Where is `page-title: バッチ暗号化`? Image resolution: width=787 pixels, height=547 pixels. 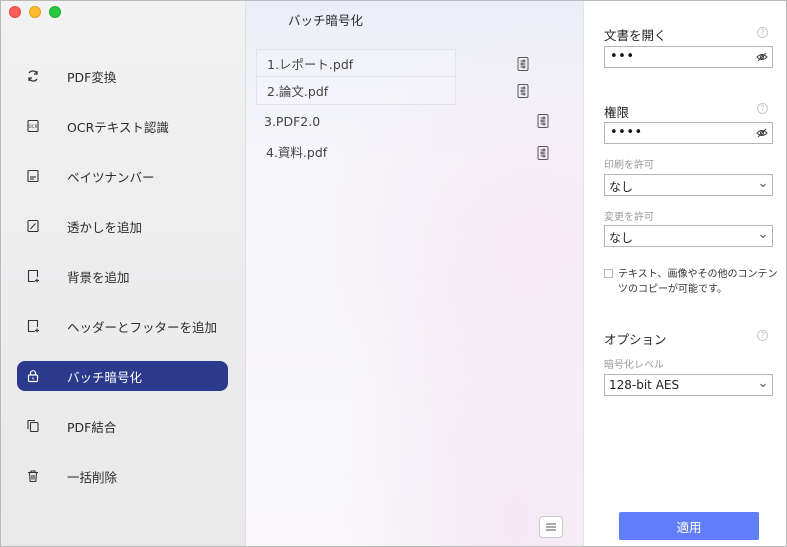 page-title: バッチ暗号化 is located at coordinates (326, 20).